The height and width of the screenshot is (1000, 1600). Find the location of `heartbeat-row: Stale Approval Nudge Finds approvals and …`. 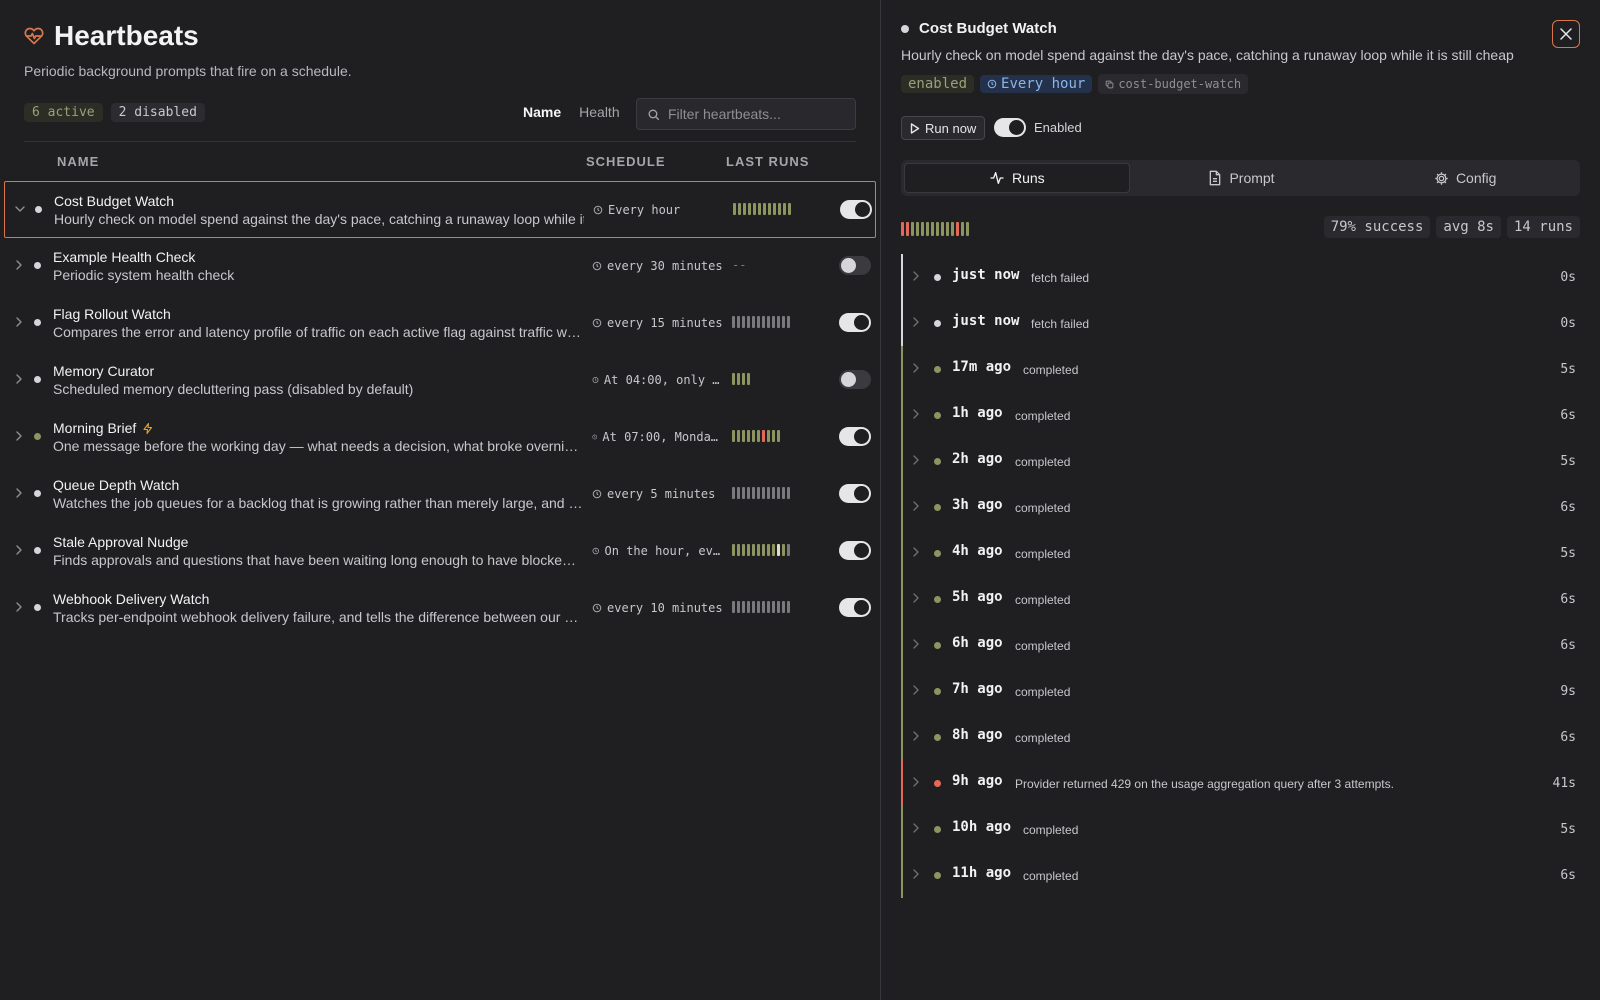

heartbeat-row: Stale Approval Nudge Finds approvals and … is located at coordinates (440, 551).